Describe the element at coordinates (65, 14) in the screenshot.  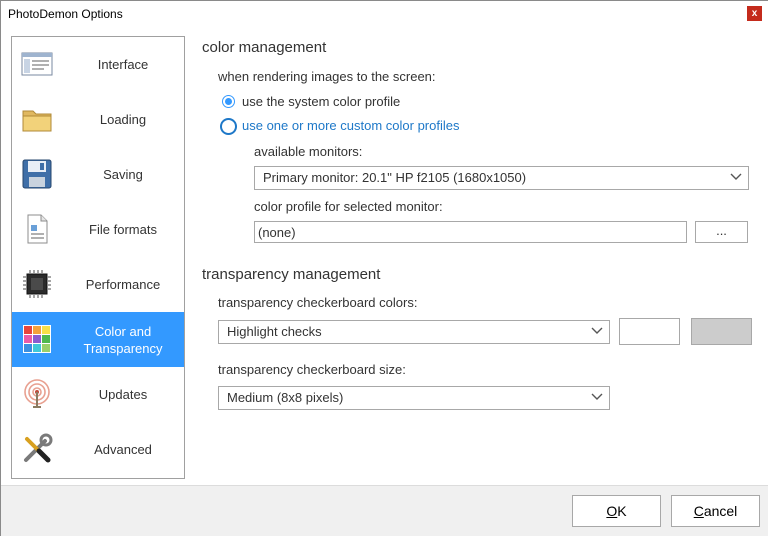
I see `window-title: PhotoDemon Options` at that location.